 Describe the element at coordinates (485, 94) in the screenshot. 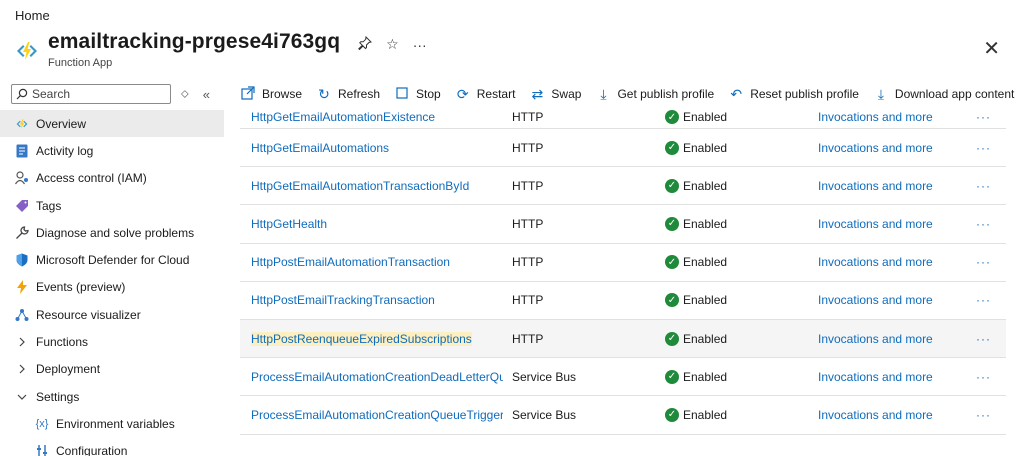

I see `restart-button: ⟳ Restart` at that location.